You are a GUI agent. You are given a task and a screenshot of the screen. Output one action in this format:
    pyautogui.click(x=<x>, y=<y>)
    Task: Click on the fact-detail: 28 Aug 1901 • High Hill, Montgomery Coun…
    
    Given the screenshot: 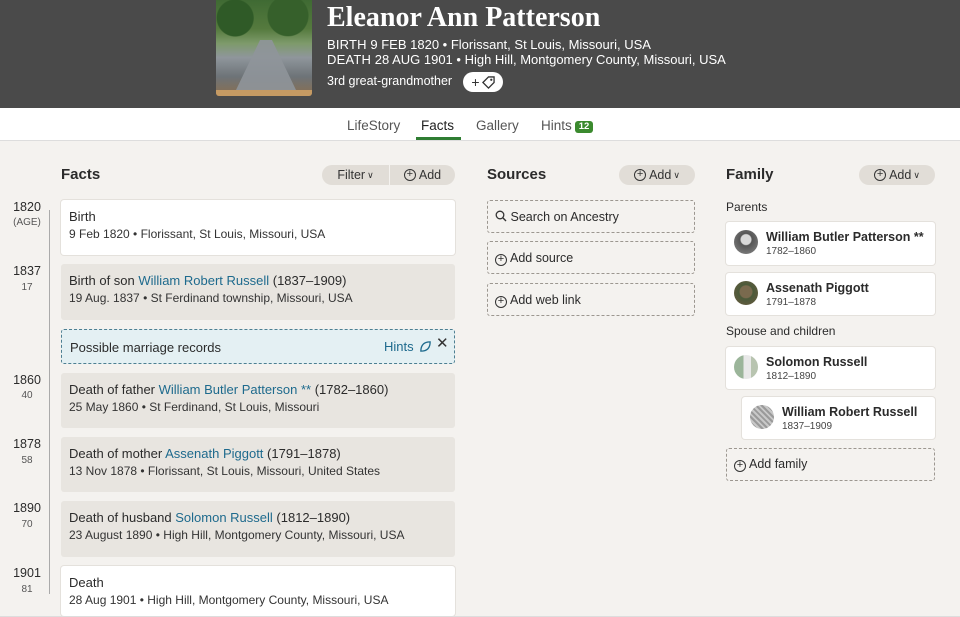 What is the action you would take?
    pyautogui.click(x=229, y=600)
    